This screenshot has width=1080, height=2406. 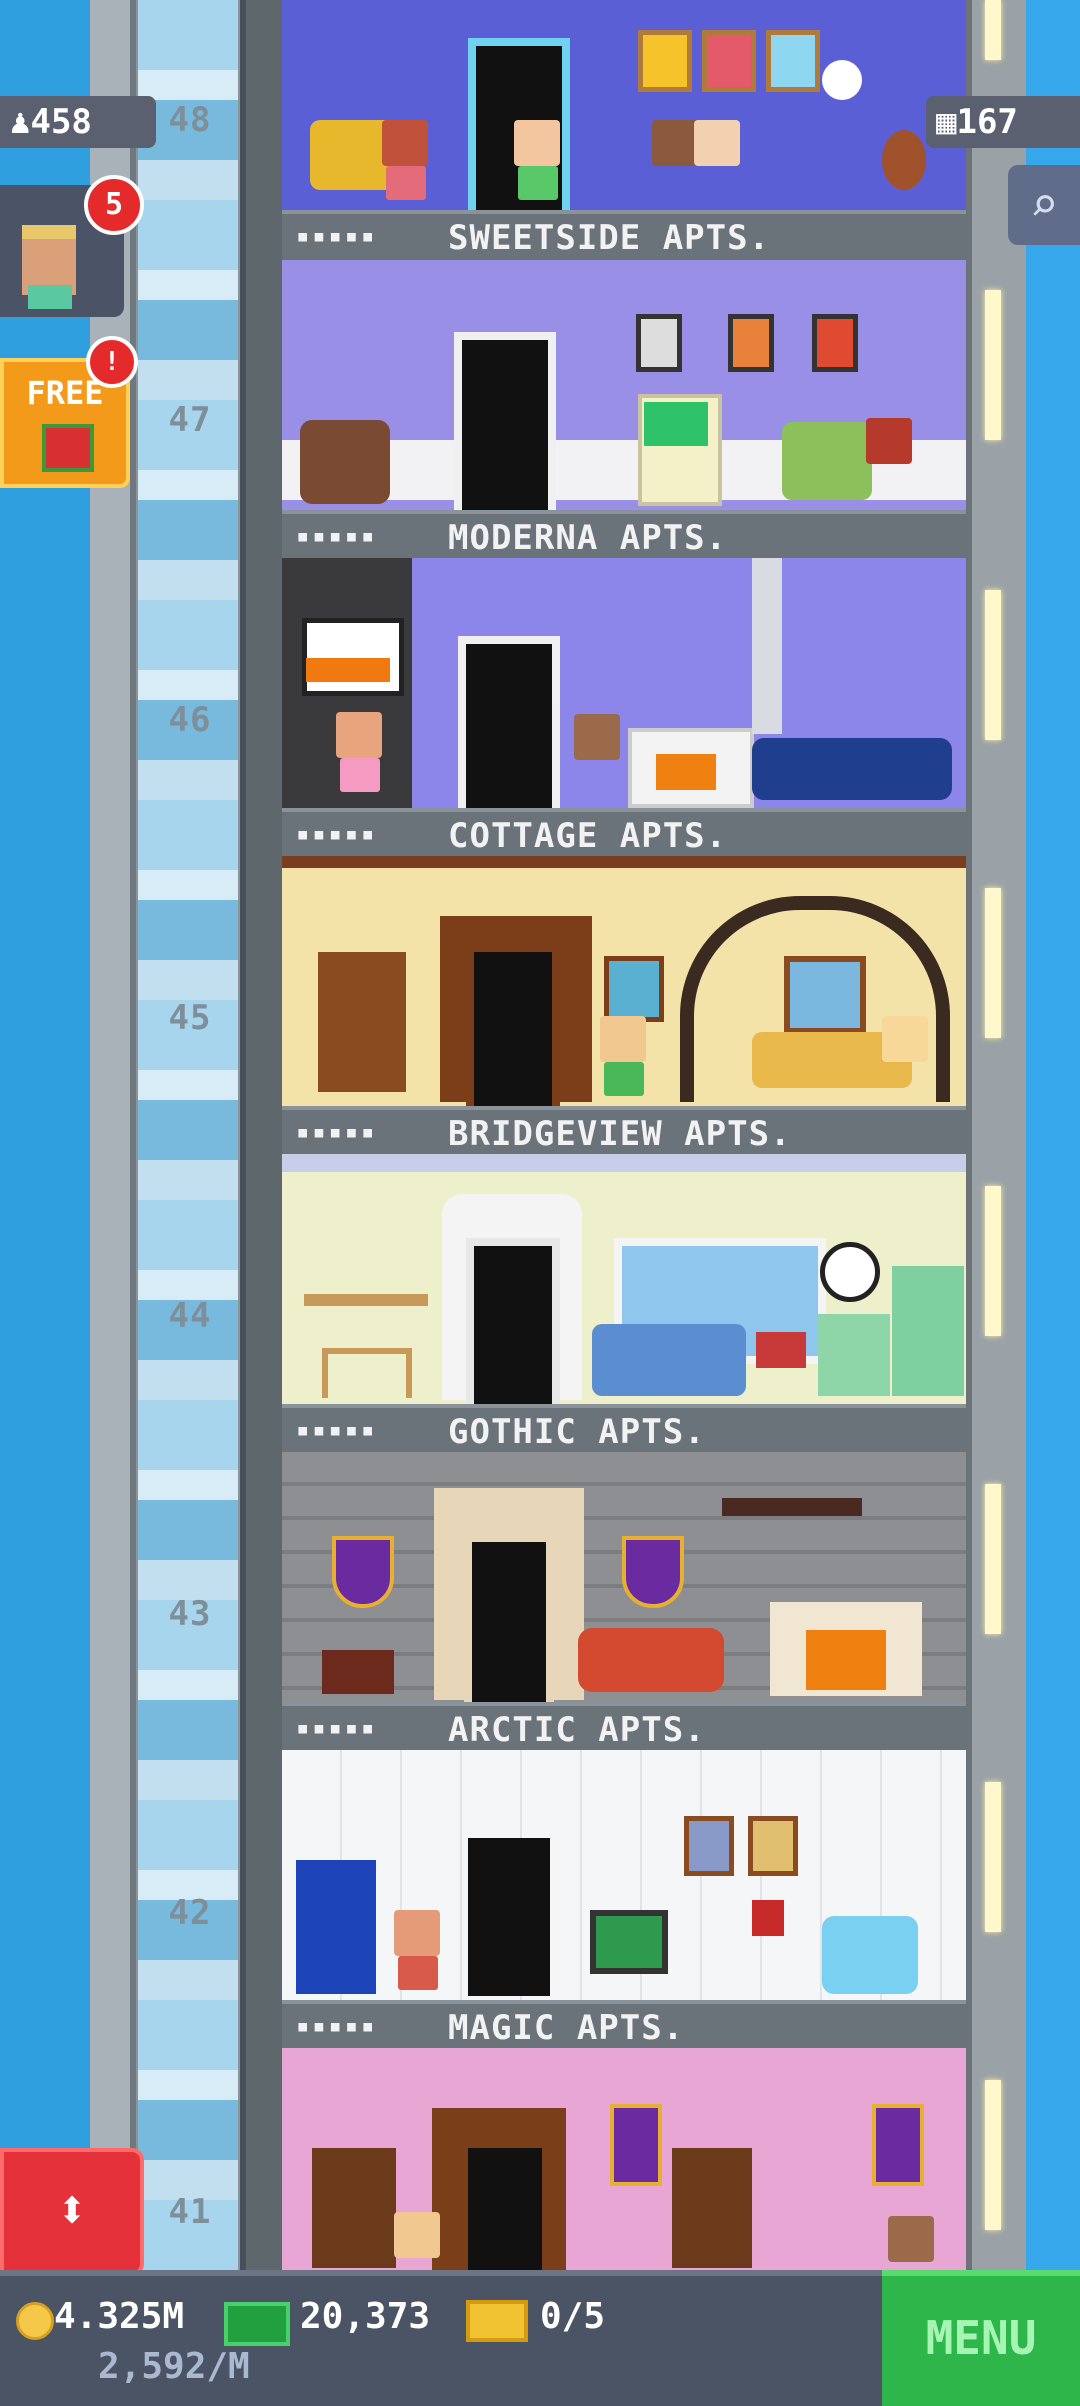 What do you see at coordinates (366, 1300) in the screenshot?
I see `shelf` at bounding box center [366, 1300].